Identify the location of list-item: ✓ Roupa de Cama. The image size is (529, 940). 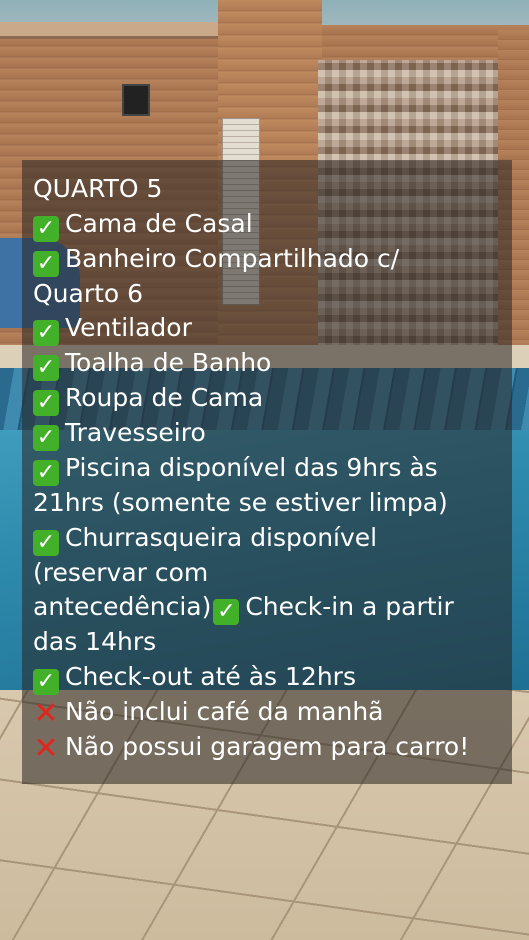
(272, 399).